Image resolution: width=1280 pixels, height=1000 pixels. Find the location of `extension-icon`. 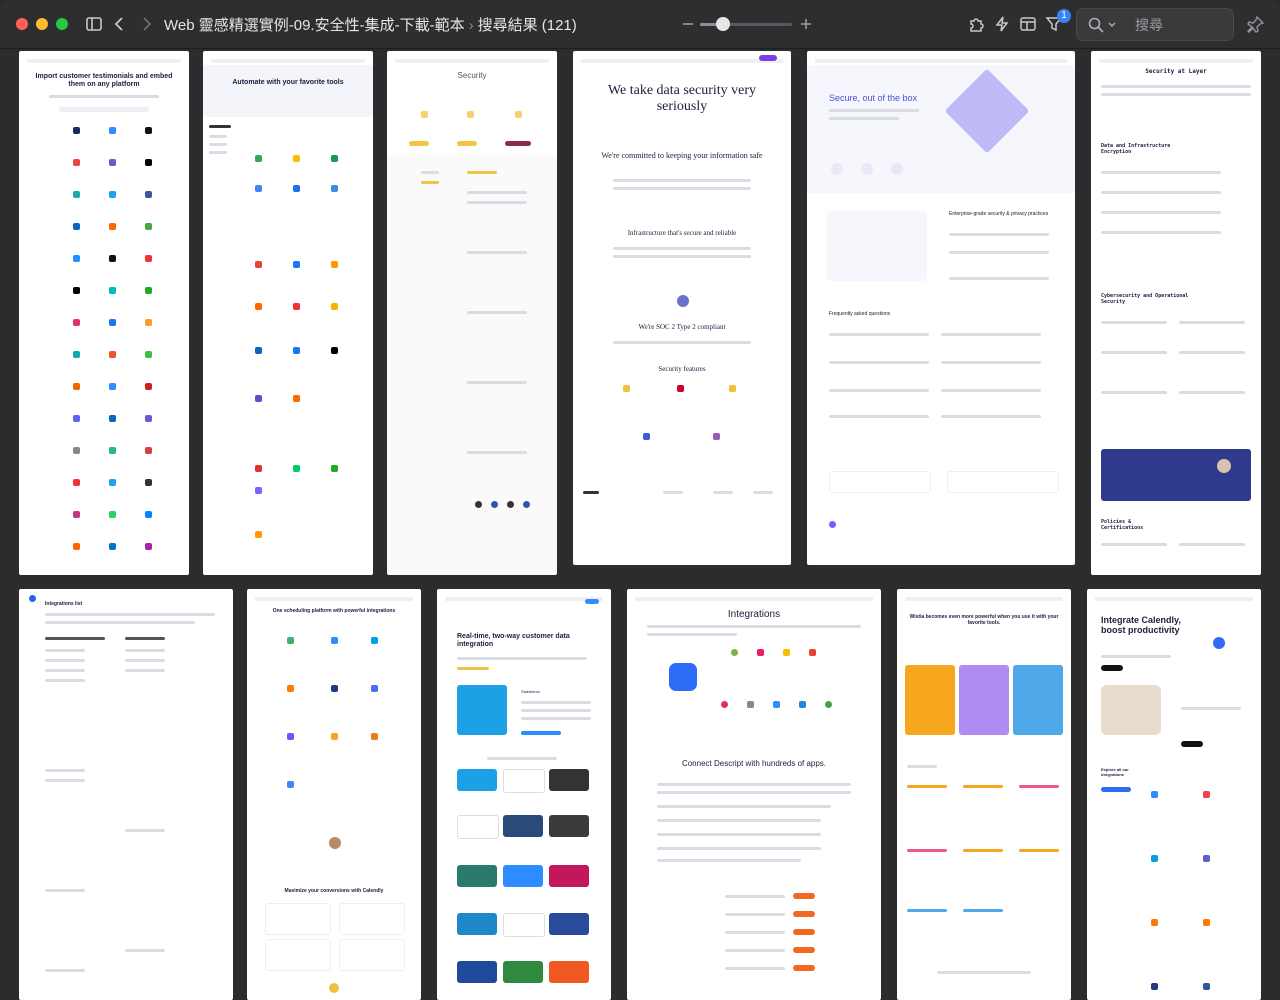

extension-icon is located at coordinates (976, 24).